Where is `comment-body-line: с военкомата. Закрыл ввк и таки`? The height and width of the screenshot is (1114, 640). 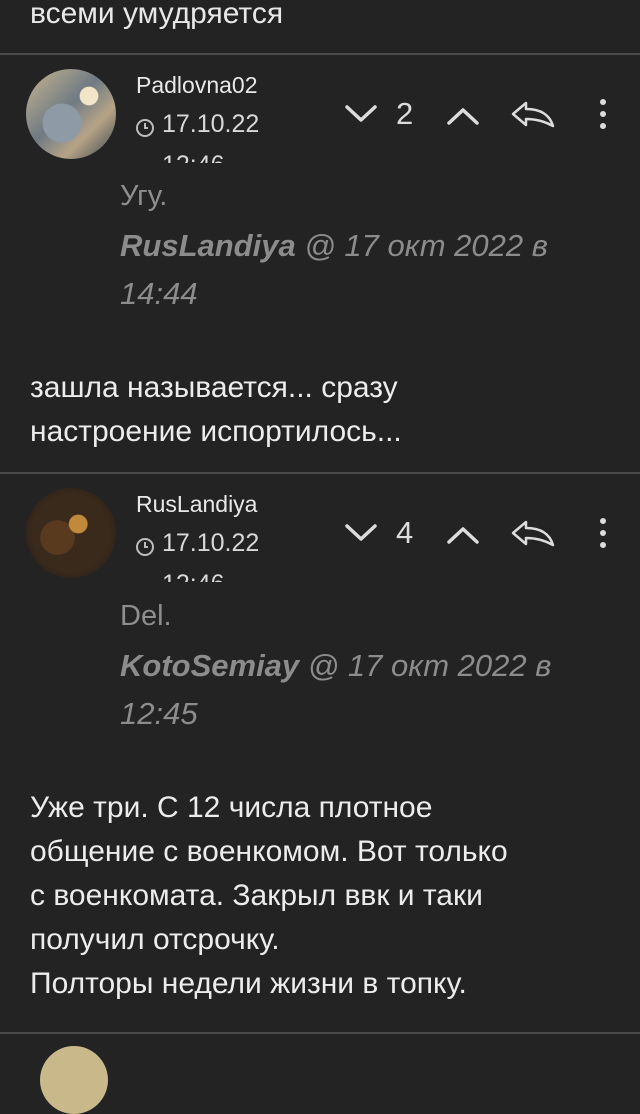 comment-body-line: с военкомата. Закрыл ввк и таки is located at coordinates (256, 895).